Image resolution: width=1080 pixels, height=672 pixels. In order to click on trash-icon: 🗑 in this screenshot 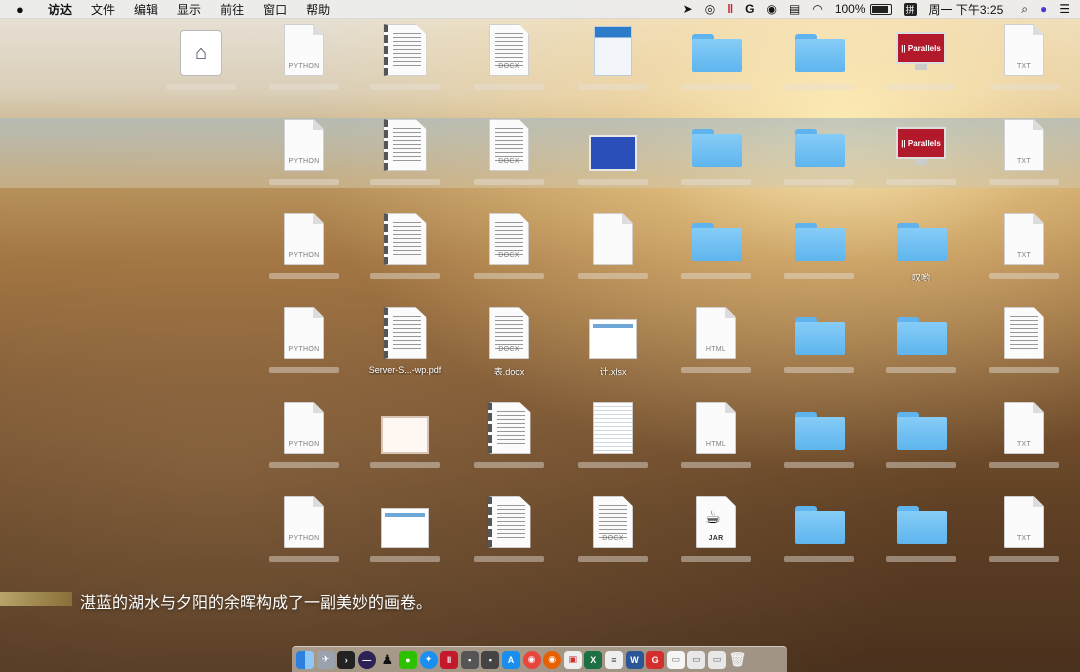, I will do `click(737, 660)`.